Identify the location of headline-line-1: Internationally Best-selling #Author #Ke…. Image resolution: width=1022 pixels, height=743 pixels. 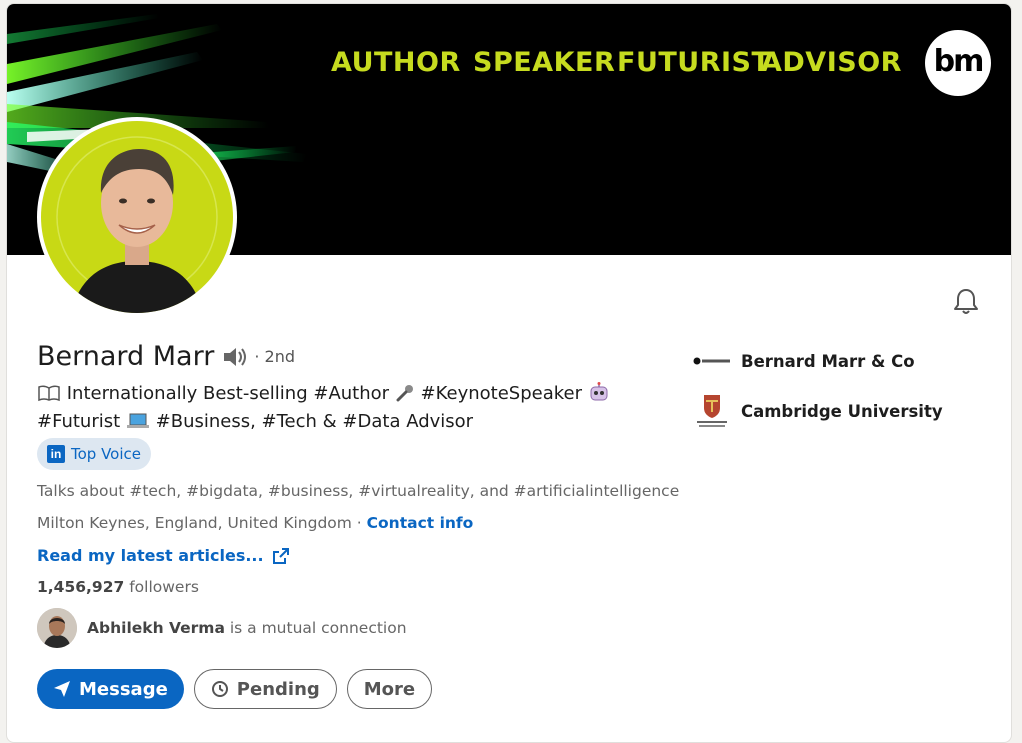
(337, 395).